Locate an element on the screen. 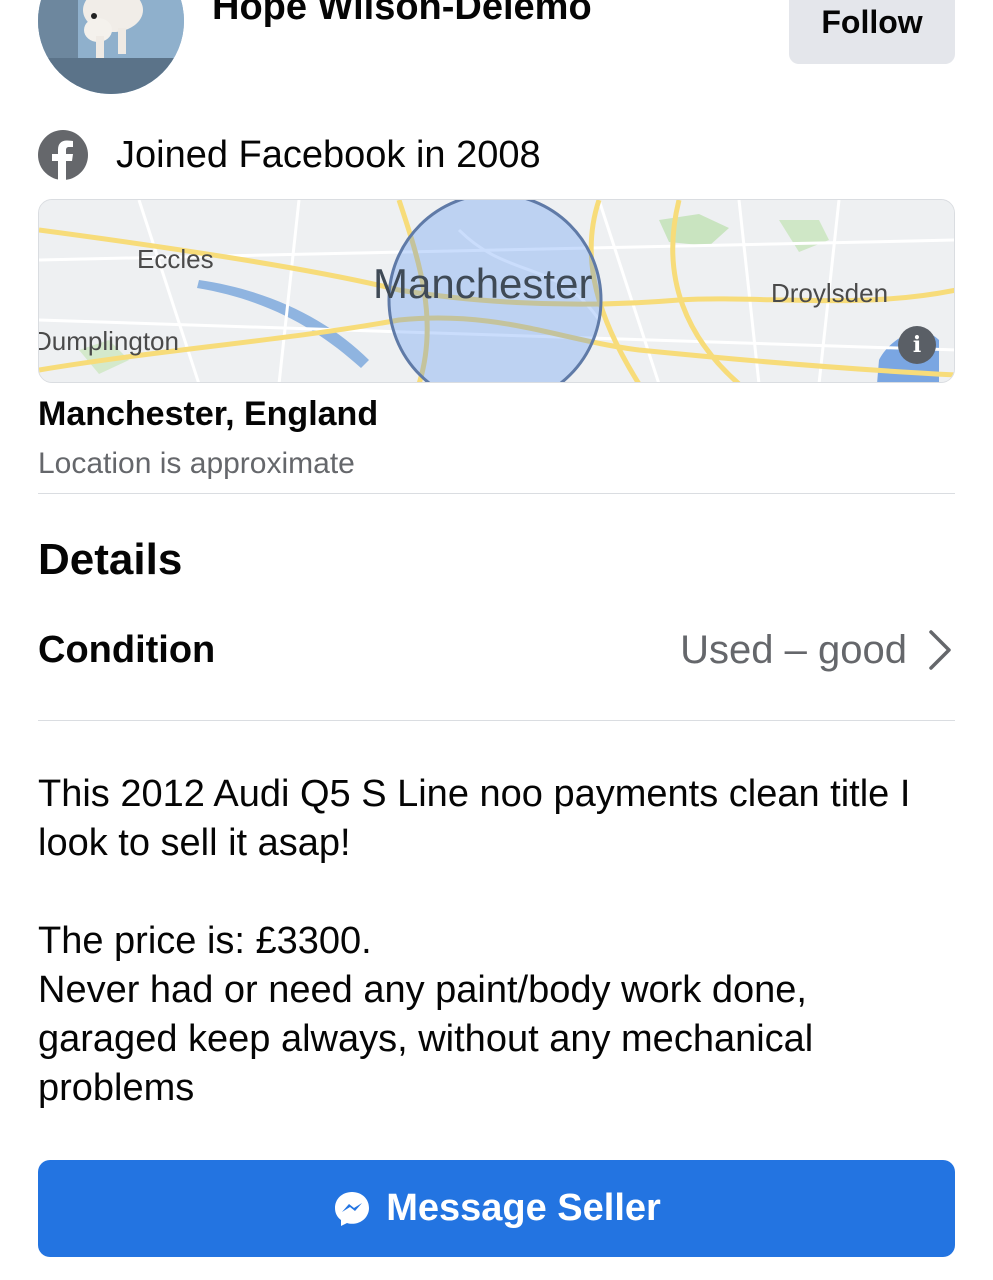 Image resolution: width=993 pixels, height=1280 pixels. condition-row: Condition Used – good is located at coordinates (496, 650).